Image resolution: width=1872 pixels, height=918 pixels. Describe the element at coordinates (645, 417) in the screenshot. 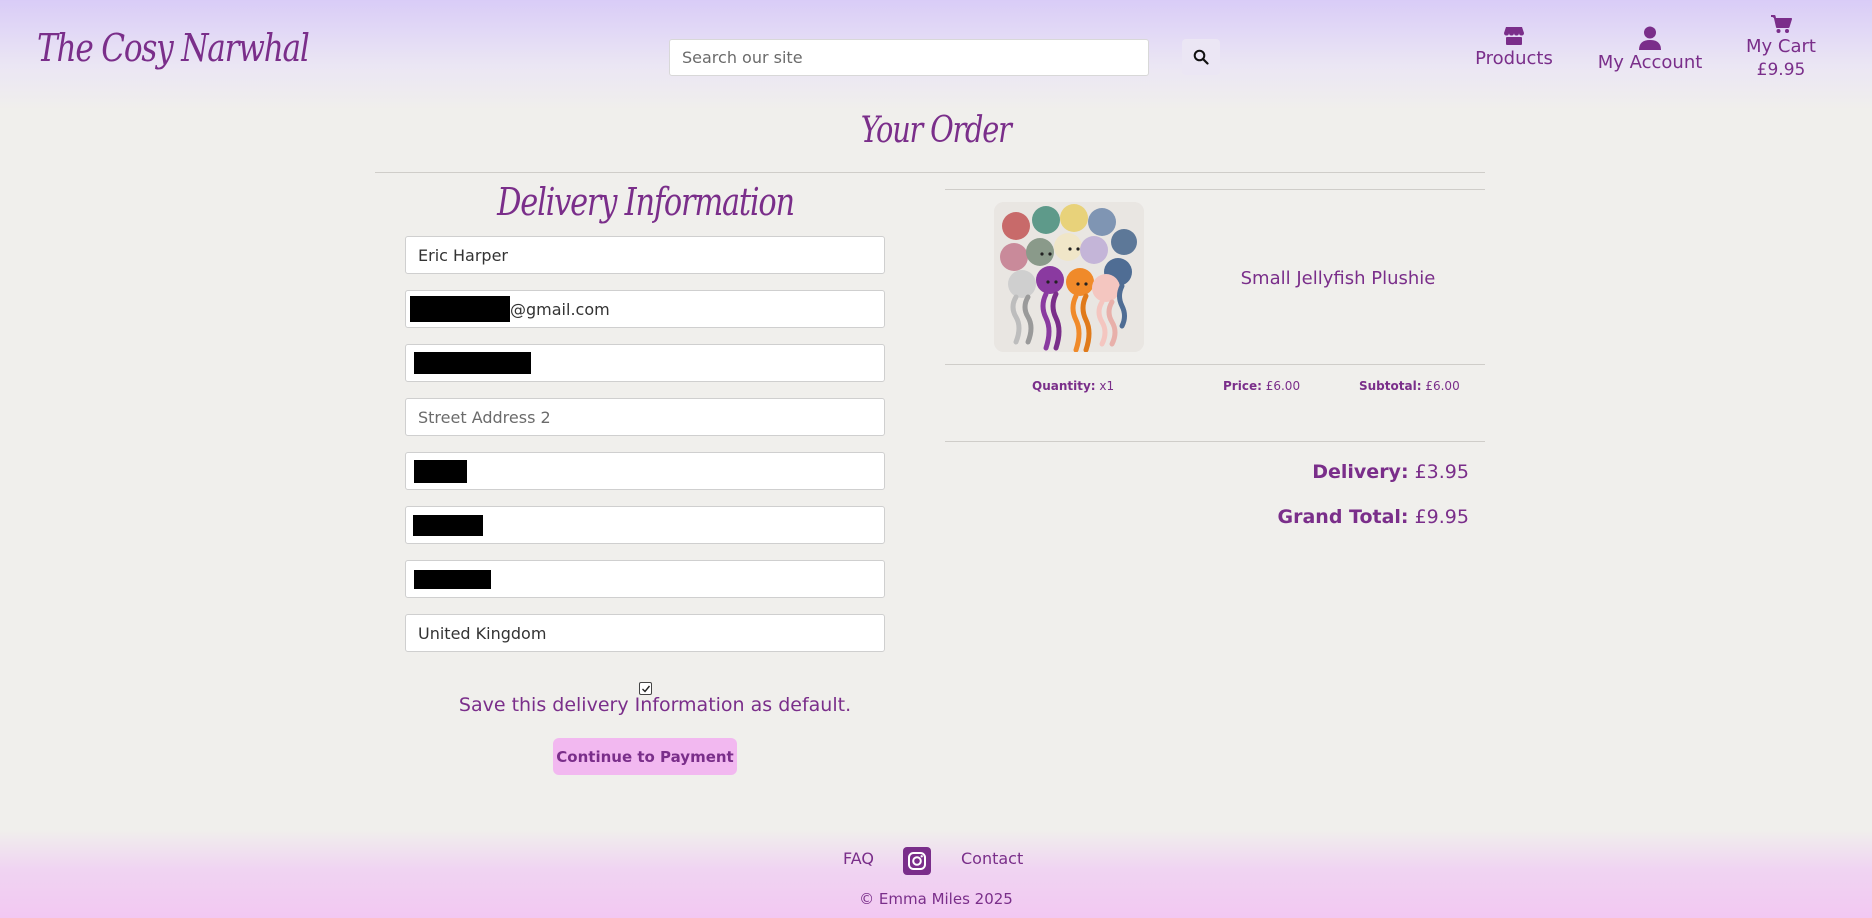

I see `street-address-2-field: Street Address 2` at that location.